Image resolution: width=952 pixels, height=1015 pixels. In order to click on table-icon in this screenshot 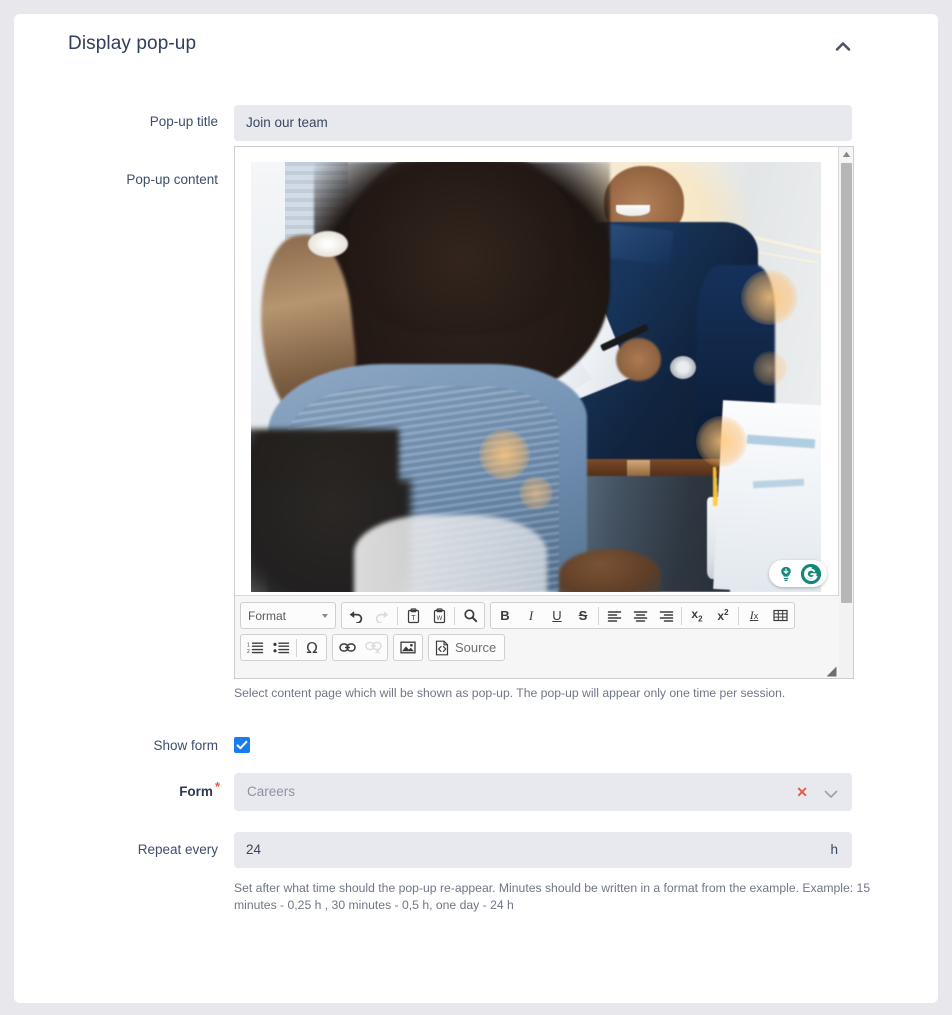, I will do `click(780, 615)`.